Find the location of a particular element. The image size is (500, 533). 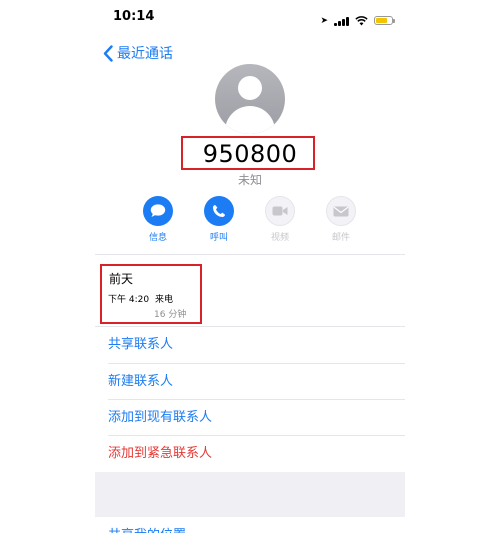

battery-icon is located at coordinates (384, 20).